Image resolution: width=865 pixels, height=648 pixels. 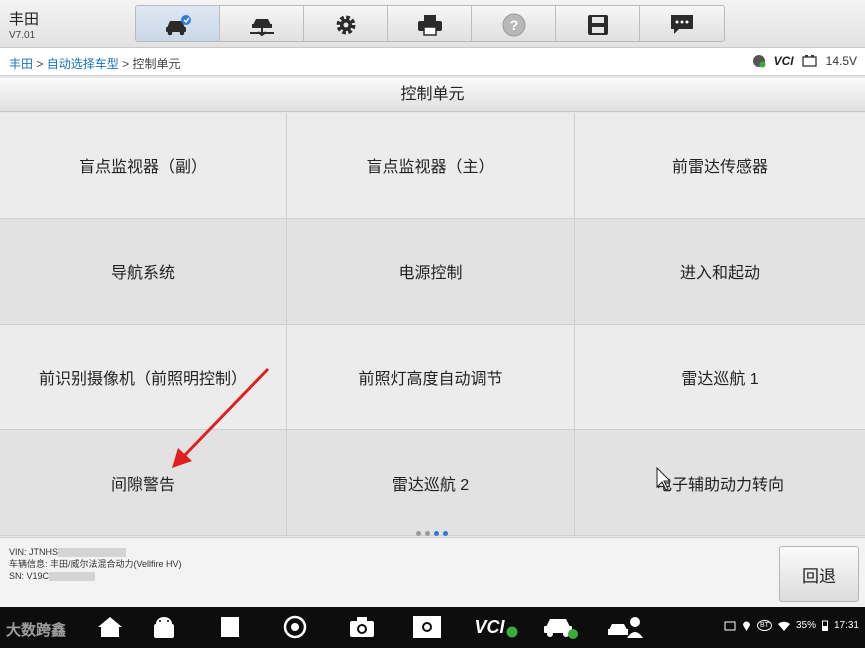 What do you see at coordinates (432, 62) in the screenshot?
I see `breadcrumb-bar: 丰田 > 自动选择车型 > 控制单元 VCI 14.5V` at bounding box center [432, 62].